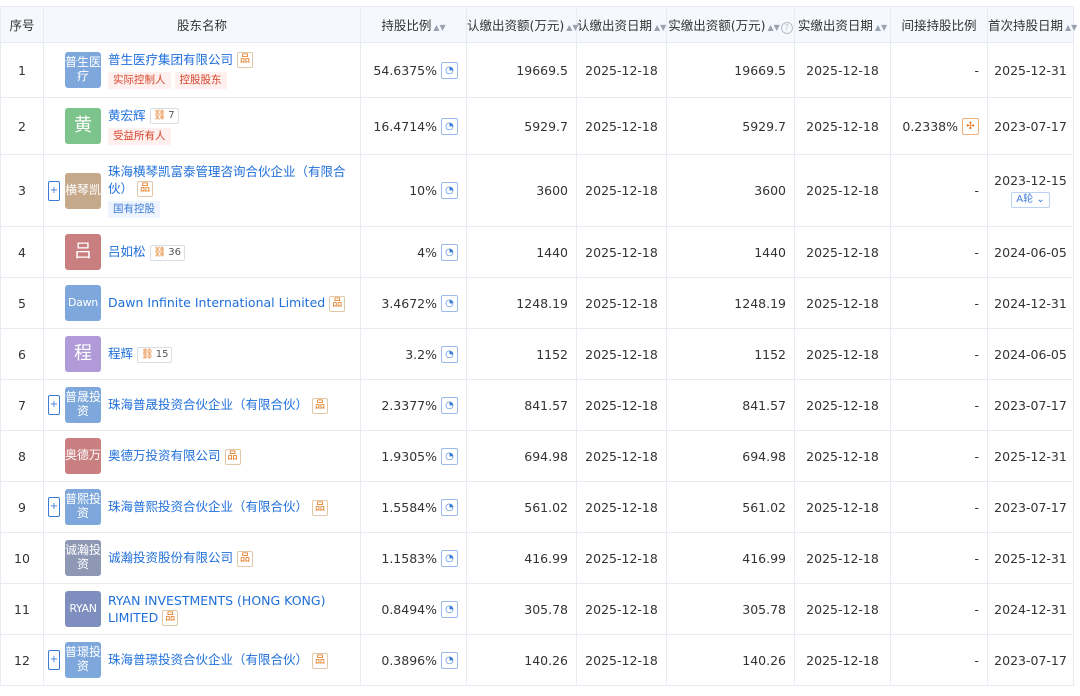 This screenshot has height=696, width=1080. I want to click on related-companies-button: ⛓ 15, so click(155, 354).